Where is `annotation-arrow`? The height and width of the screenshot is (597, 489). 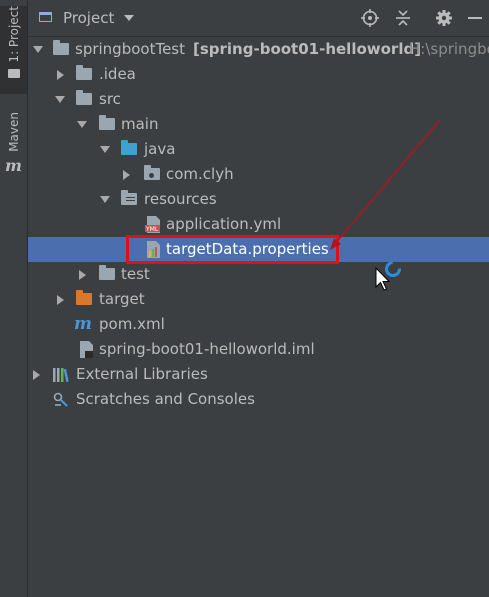
annotation-arrow is located at coordinates (385, 184).